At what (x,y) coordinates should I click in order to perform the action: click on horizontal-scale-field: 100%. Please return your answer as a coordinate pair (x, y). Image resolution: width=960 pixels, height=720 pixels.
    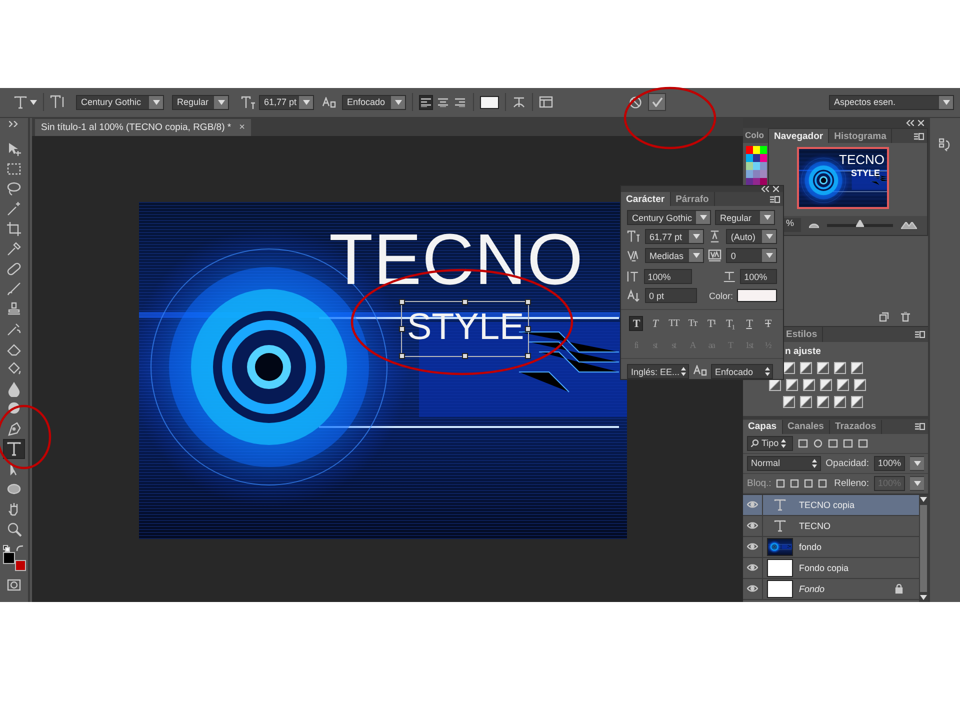
    Looking at the image, I should click on (758, 276).